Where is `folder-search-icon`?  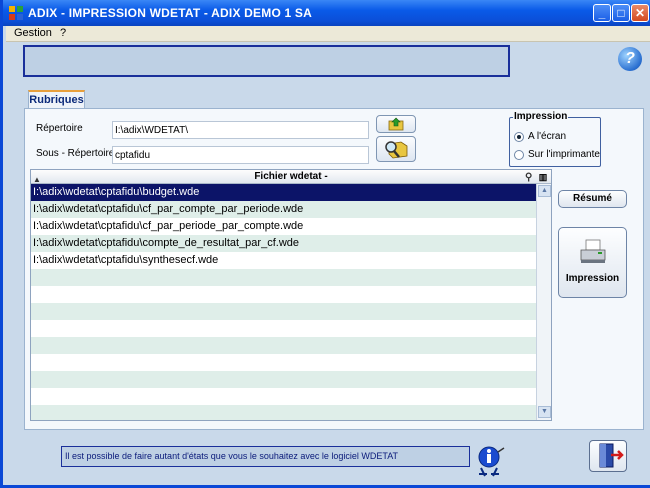
folder-search-icon is located at coordinates (396, 150).